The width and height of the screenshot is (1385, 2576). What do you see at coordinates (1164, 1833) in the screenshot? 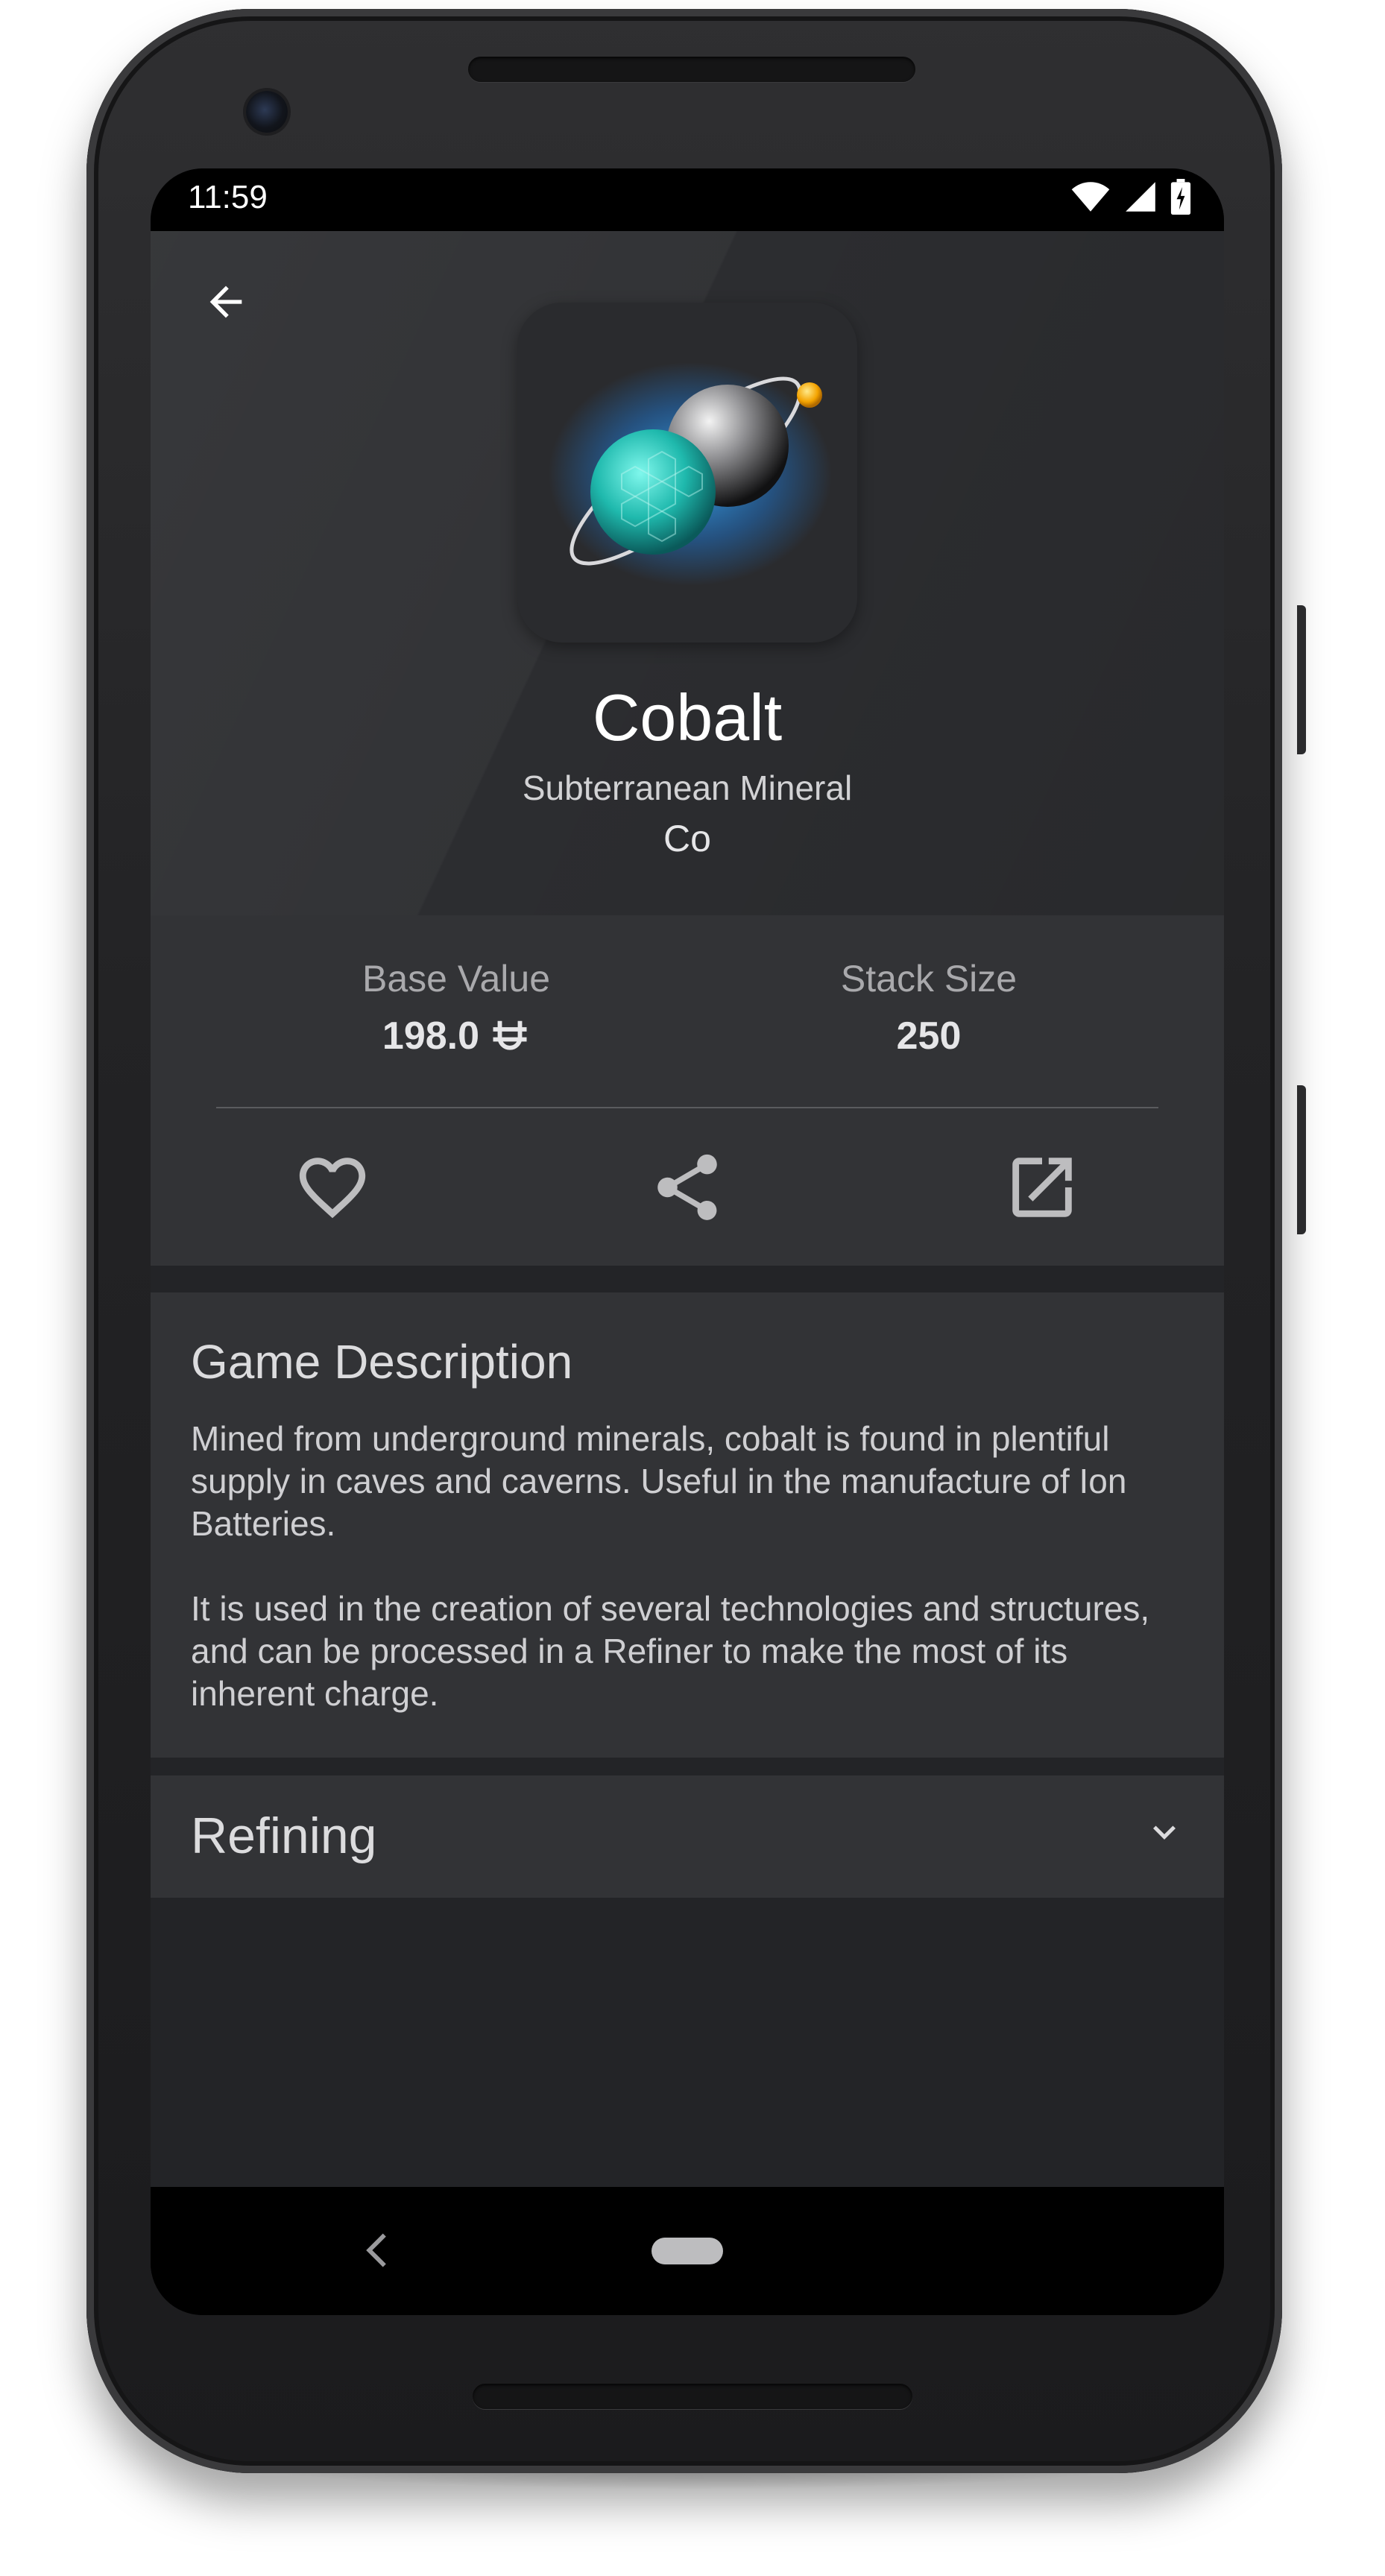
I see `chevron-down-icon` at bounding box center [1164, 1833].